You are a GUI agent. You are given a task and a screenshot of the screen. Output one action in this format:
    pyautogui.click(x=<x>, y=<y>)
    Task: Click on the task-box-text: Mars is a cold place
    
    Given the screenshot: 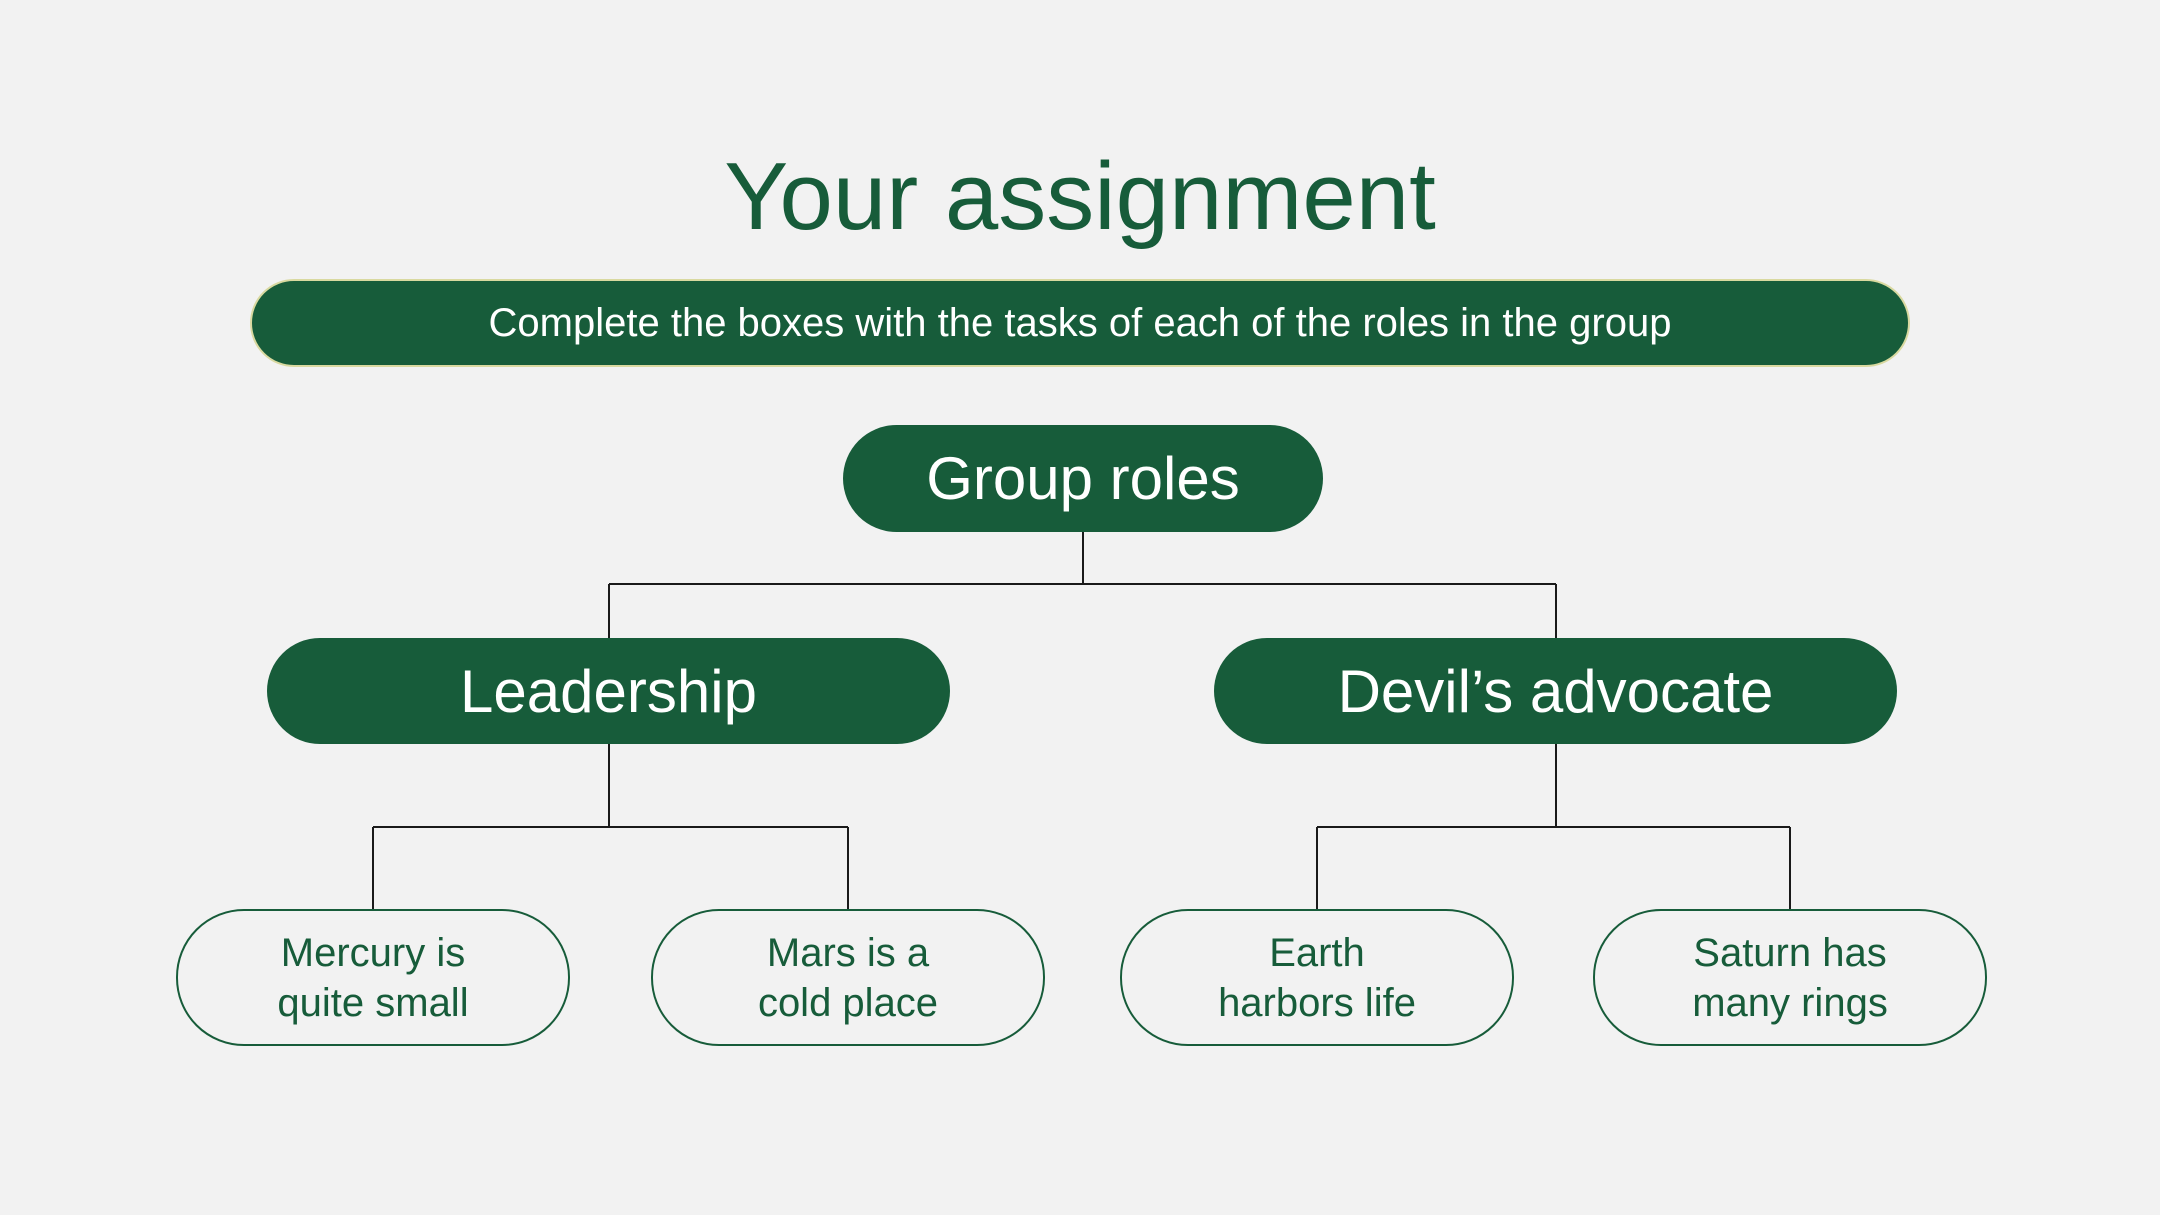 What is the action you would take?
    pyautogui.click(x=848, y=977)
    